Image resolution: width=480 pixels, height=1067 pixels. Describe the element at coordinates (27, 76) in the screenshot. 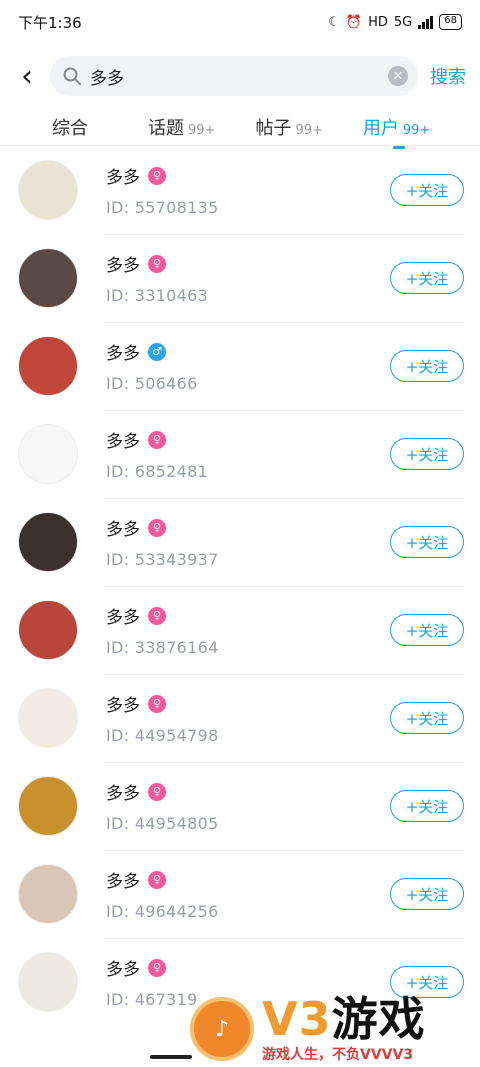

I see `chevron-left-icon: ‹` at that location.